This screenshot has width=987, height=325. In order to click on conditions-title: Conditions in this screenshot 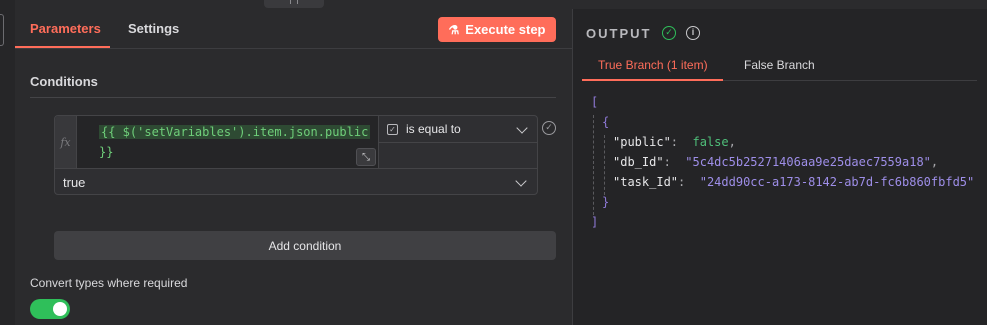, I will do `click(64, 81)`.